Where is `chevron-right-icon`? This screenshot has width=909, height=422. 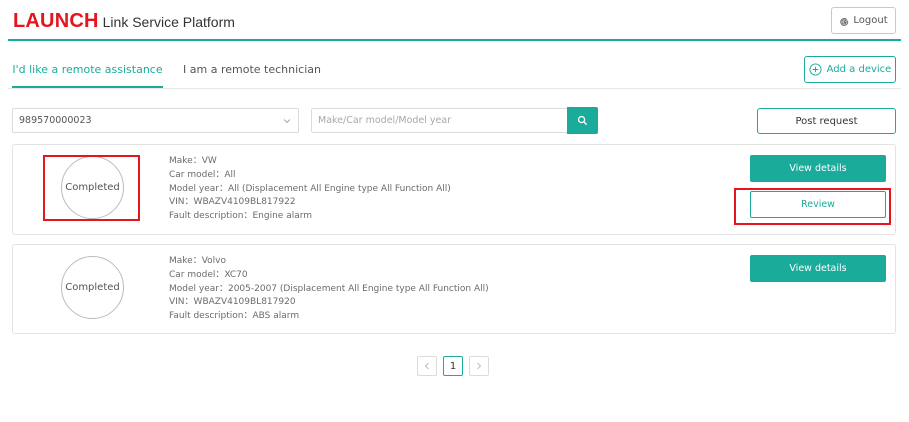
chevron-right-icon is located at coordinates (479, 366).